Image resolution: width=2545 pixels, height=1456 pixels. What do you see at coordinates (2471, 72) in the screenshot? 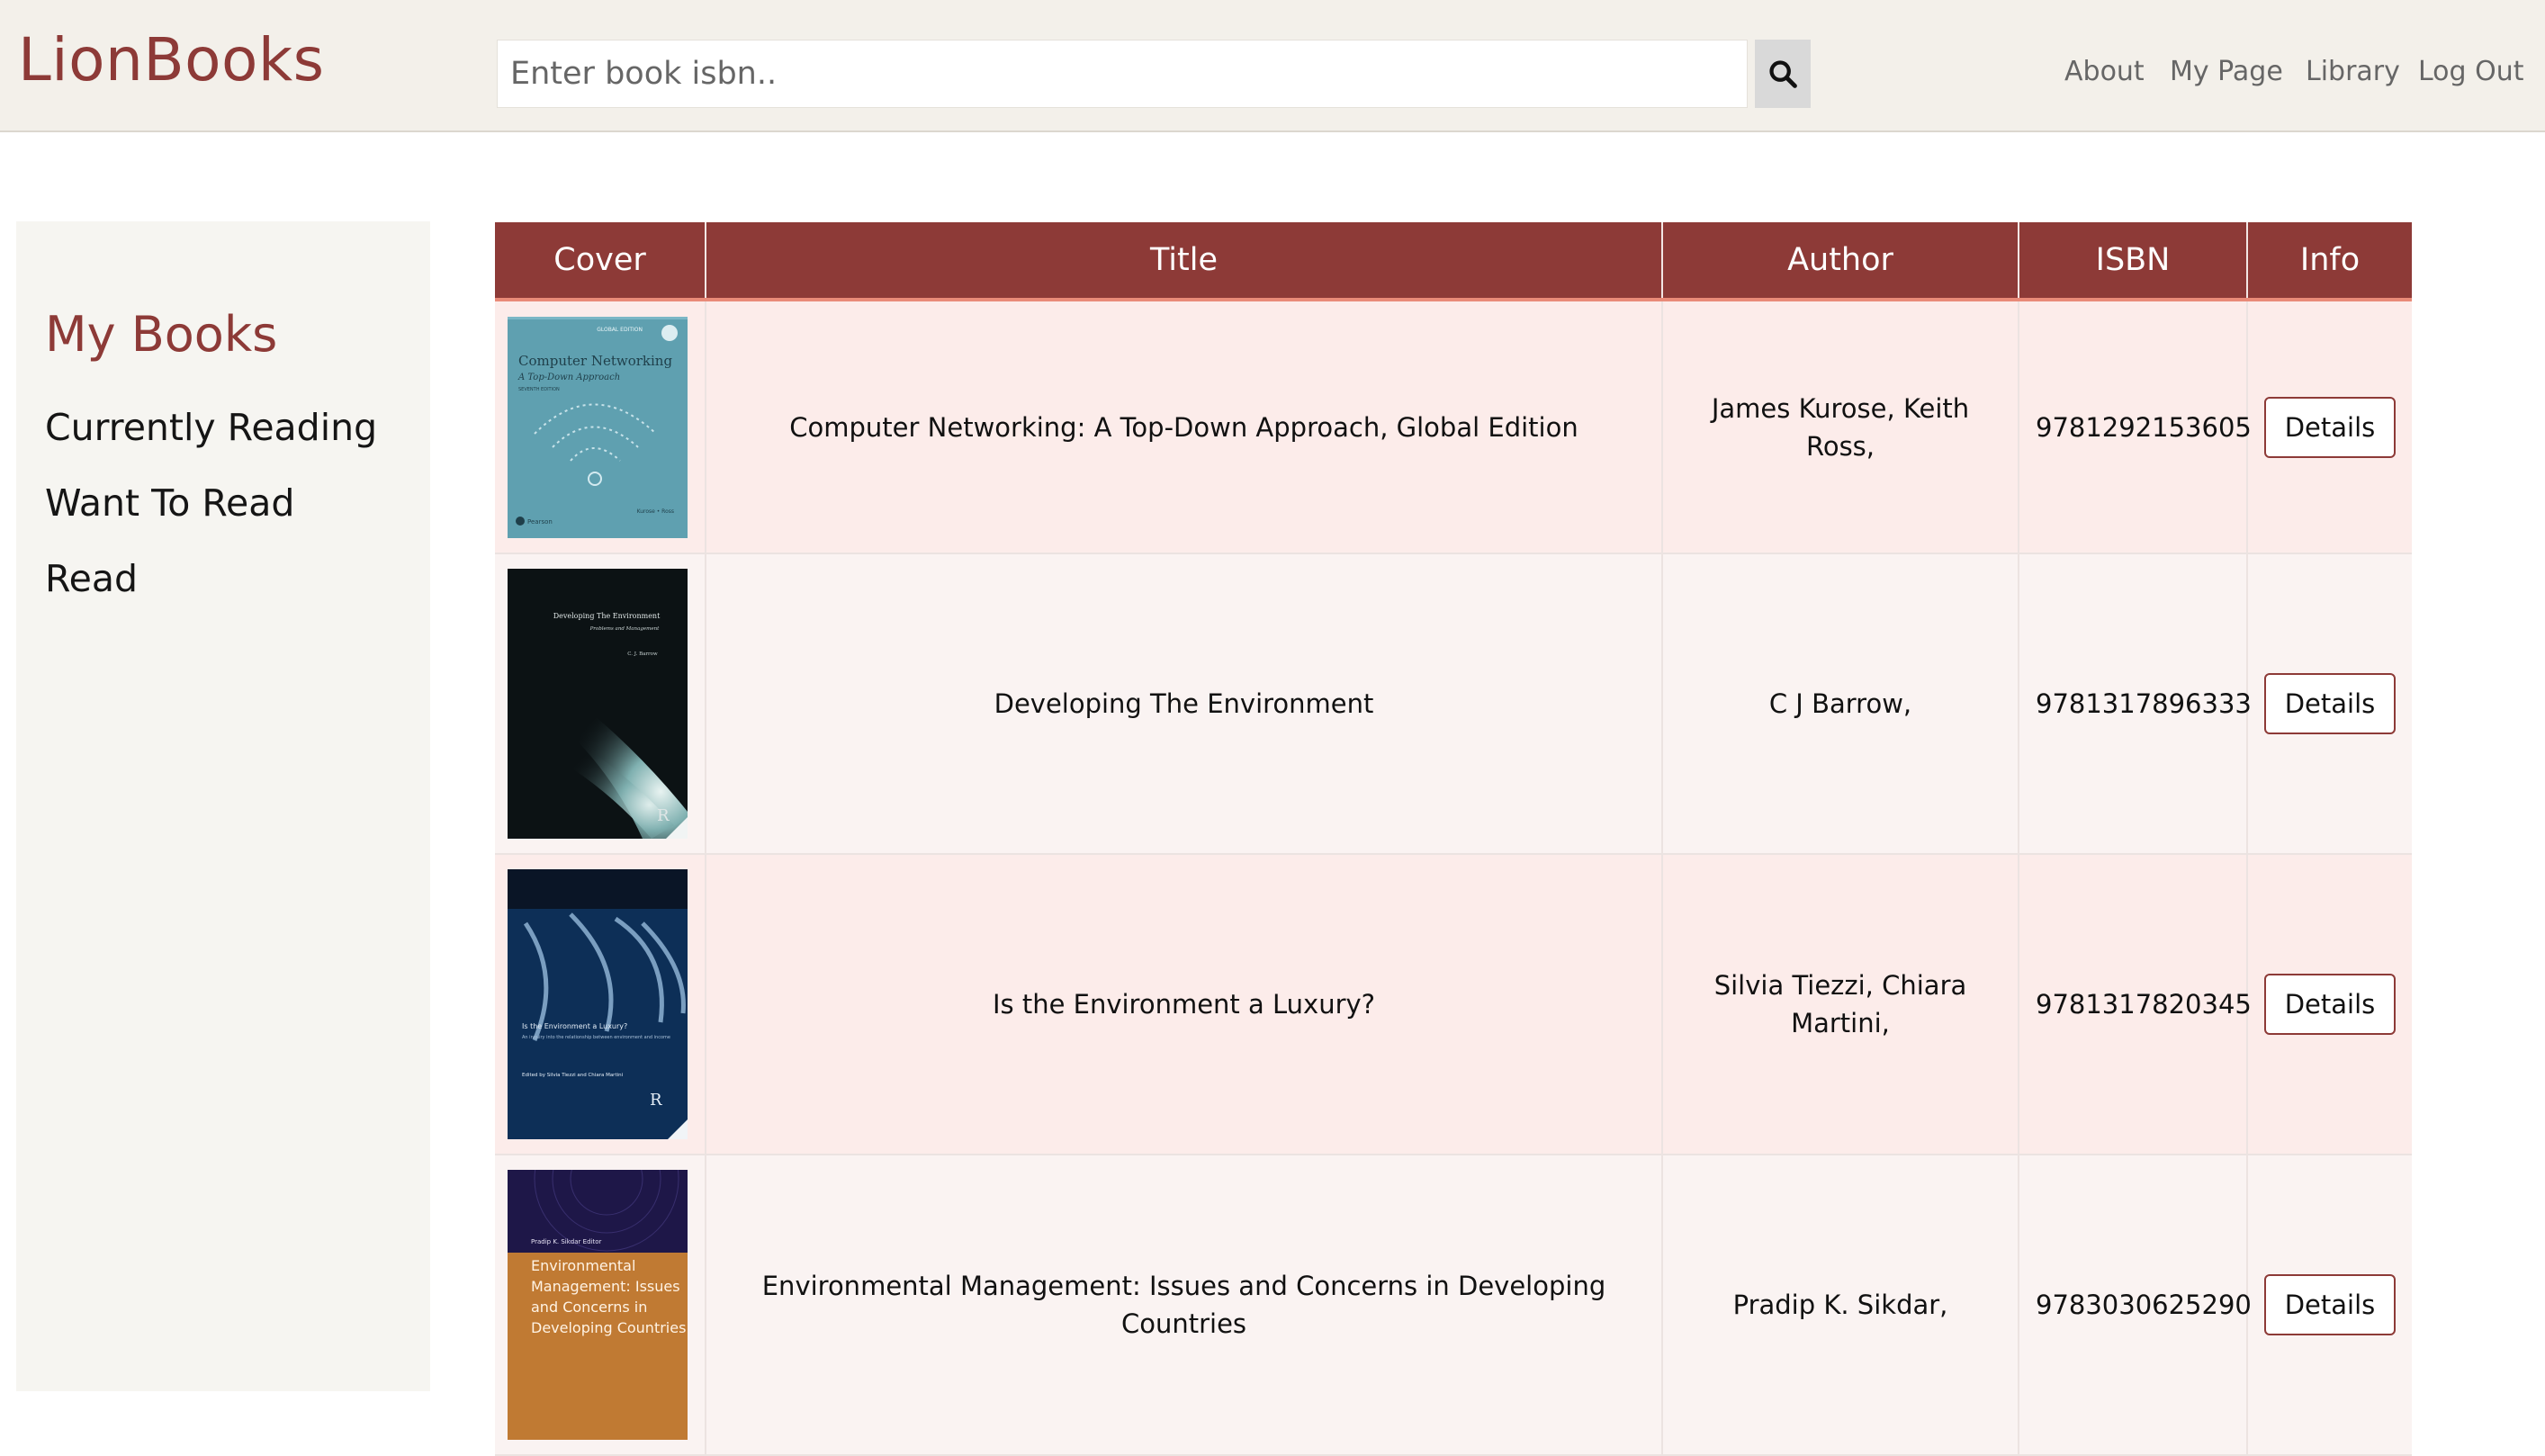
I see `nav-log-out: Log Out` at bounding box center [2471, 72].